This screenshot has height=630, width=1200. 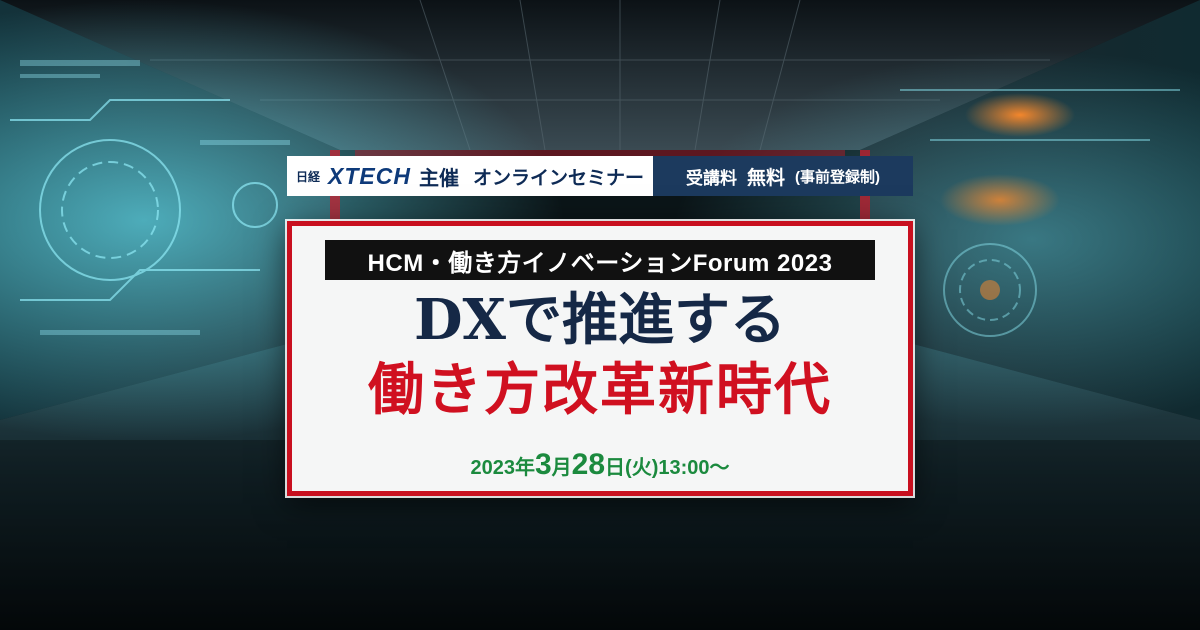 I want to click on host-label: 主催, so click(x=438, y=178).